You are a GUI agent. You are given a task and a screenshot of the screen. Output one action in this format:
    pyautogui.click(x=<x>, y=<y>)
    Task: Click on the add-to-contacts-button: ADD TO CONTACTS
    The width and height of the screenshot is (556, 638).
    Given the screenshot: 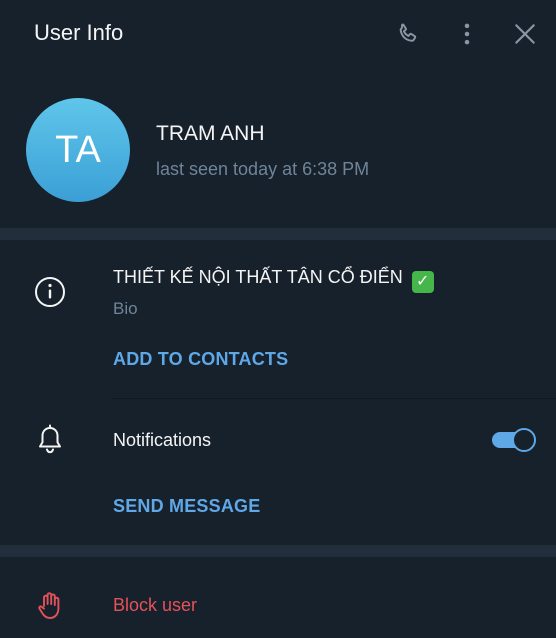 What is the action you would take?
    pyautogui.click(x=200, y=359)
    